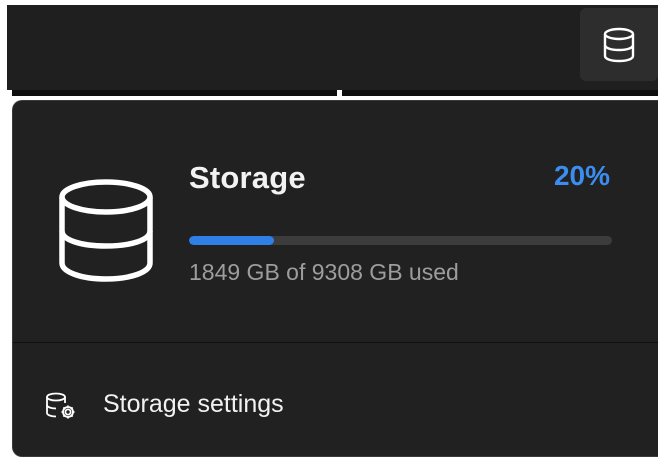 This screenshot has width=658, height=458. What do you see at coordinates (231, 240) in the screenshot?
I see `storage-progress-fill` at bounding box center [231, 240].